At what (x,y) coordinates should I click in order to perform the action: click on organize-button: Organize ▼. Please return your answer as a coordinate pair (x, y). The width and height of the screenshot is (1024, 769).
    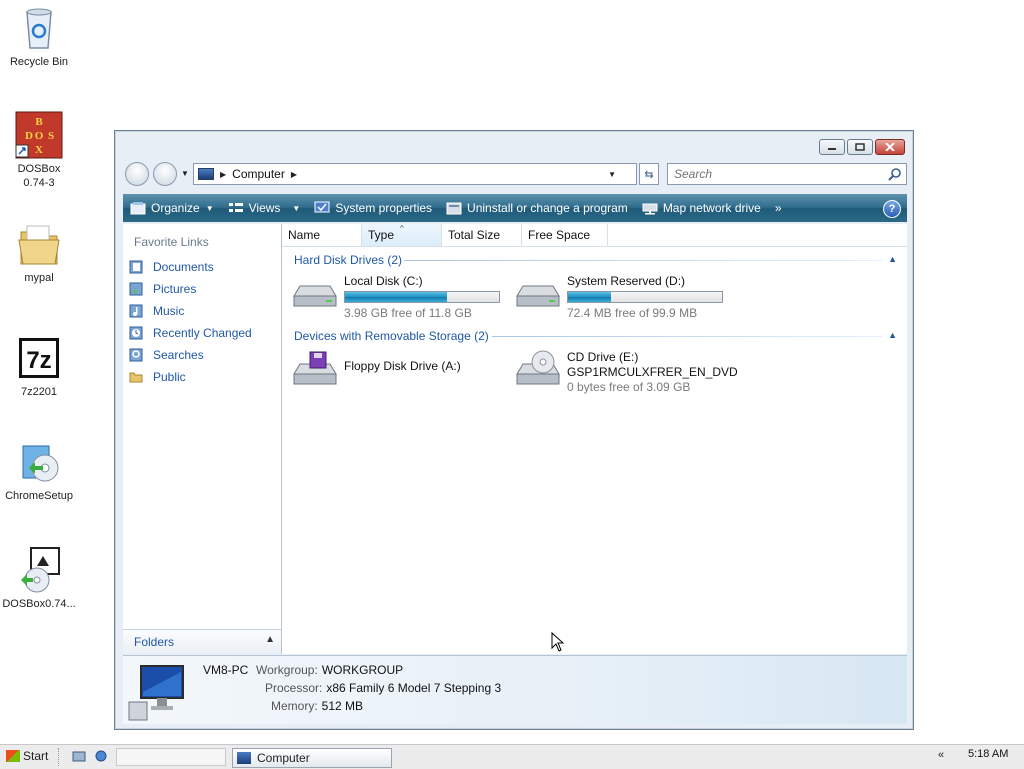
    Looking at the image, I should click on (172, 208).